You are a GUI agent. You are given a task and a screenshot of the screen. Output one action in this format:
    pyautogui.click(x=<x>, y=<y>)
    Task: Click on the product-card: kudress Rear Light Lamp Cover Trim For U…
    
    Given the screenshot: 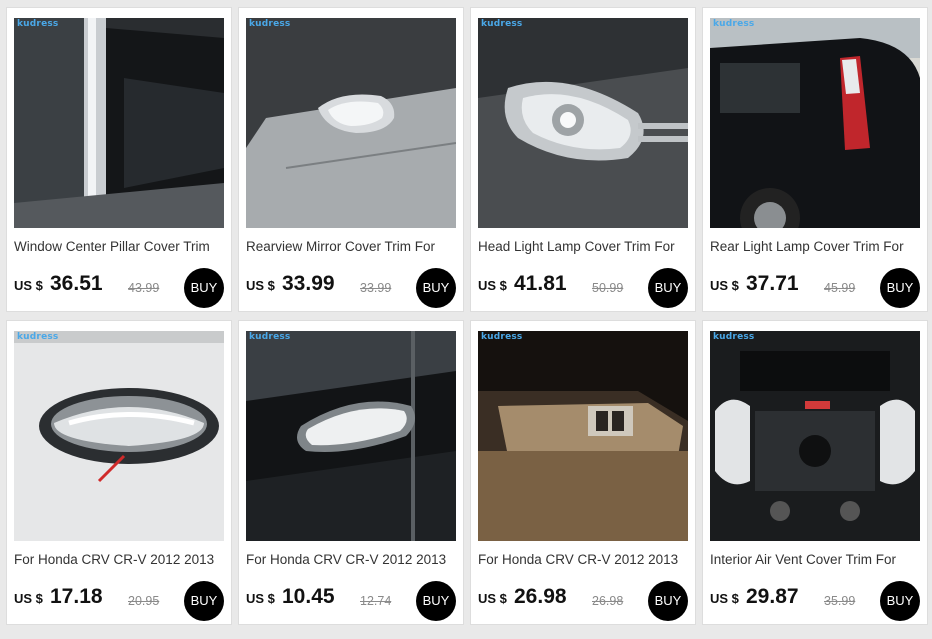 What is the action you would take?
    pyautogui.click(x=815, y=159)
    